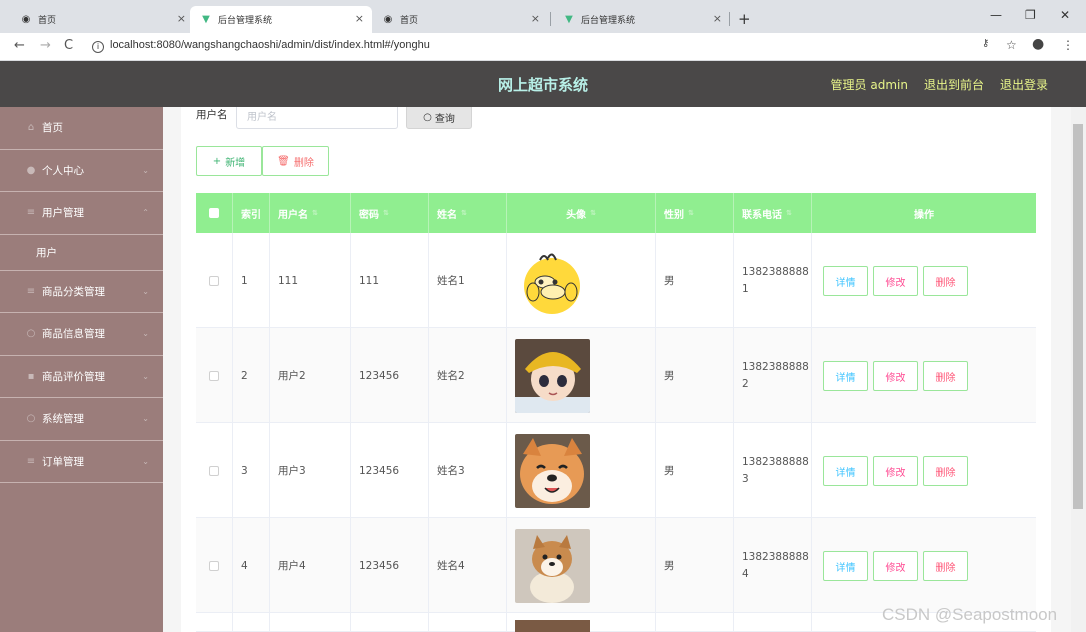 The image size is (1086, 632). I want to click on select-all-checkbox, so click(214, 213).